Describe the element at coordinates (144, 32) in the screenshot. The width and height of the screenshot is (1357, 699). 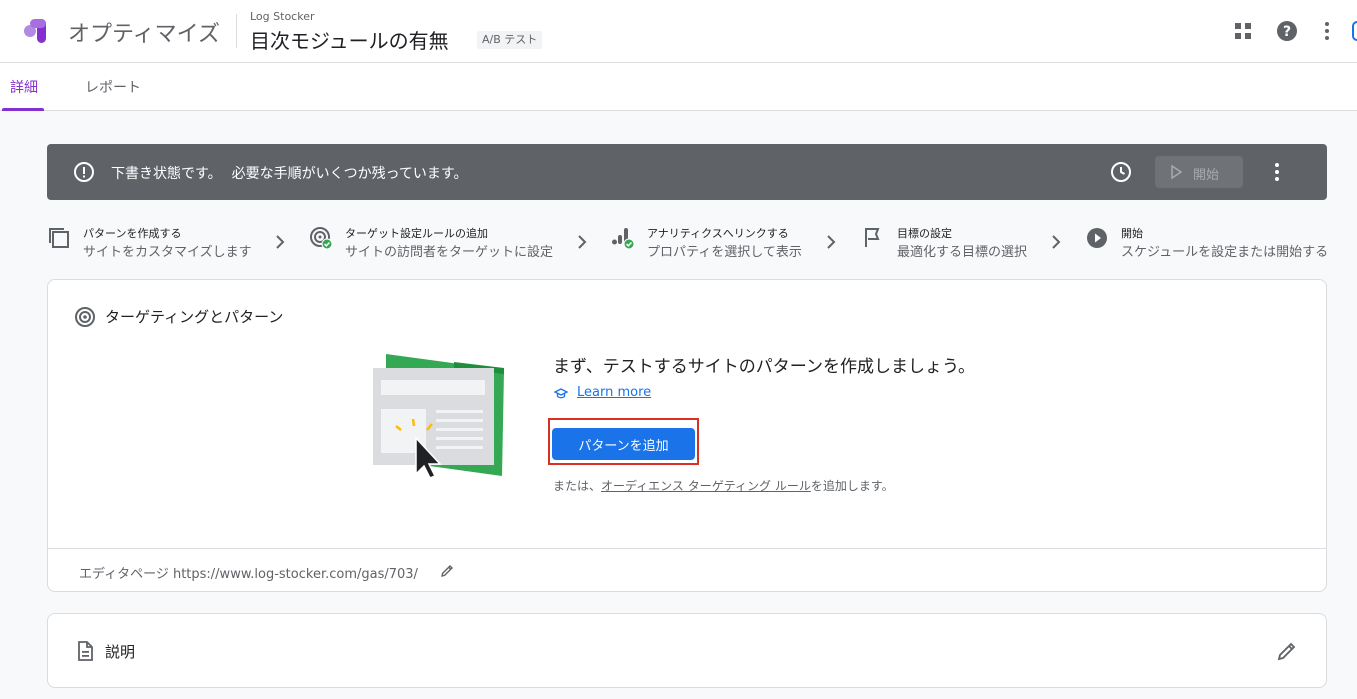
I see `product-name: オプティマイズ` at that location.